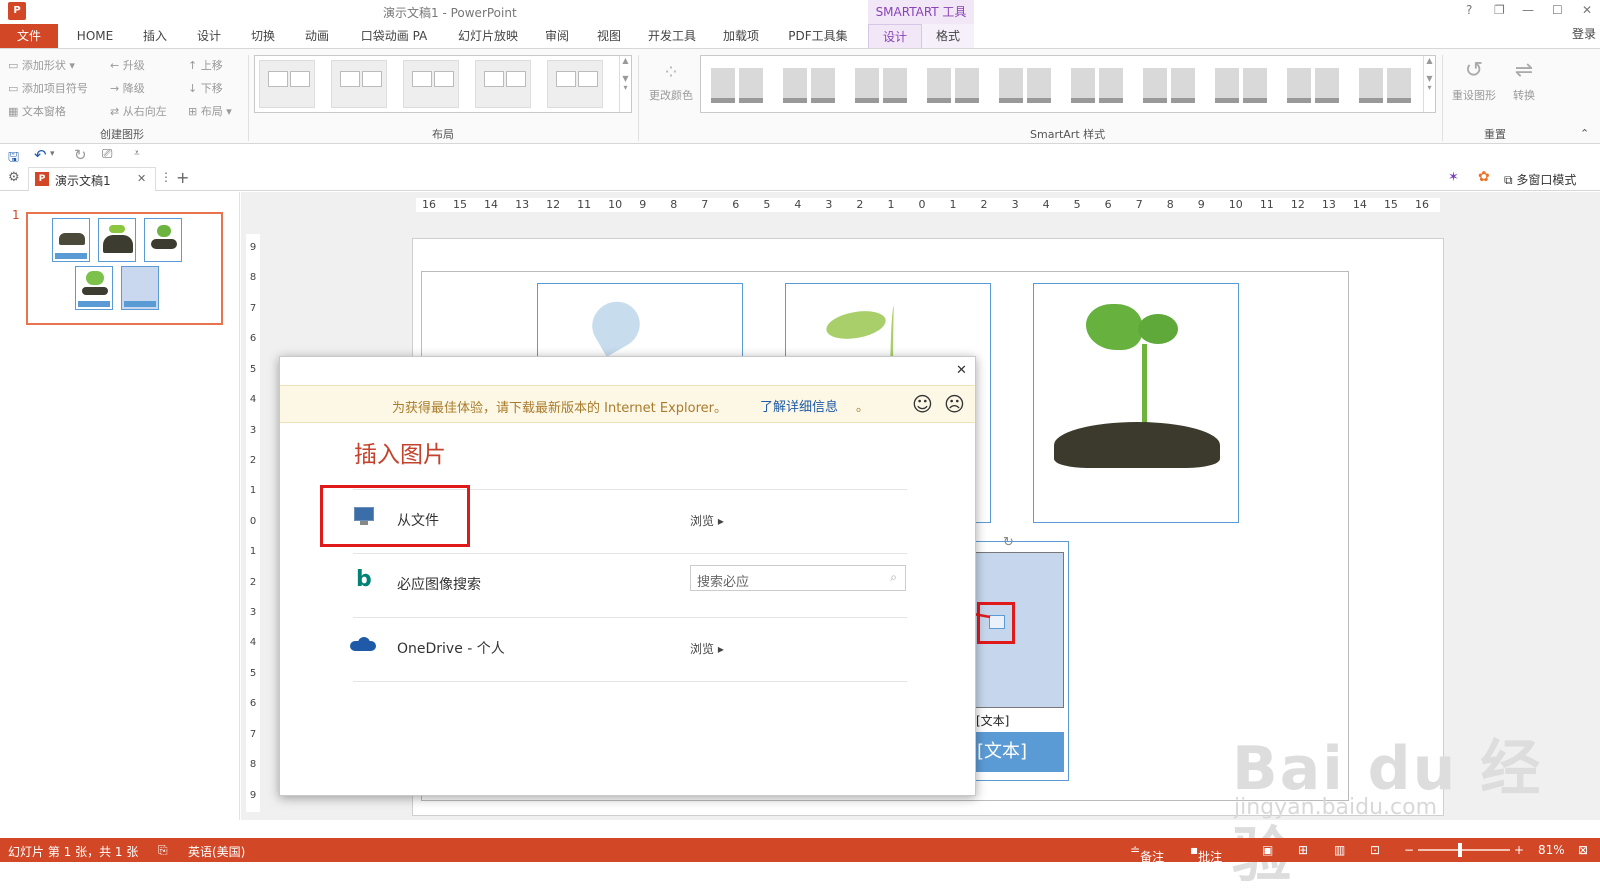 The width and height of the screenshot is (1600, 894). Describe the element at coordinates (439, 585) in the screenshot. I see `bing-search-label: 必应图像搜索` at that location.